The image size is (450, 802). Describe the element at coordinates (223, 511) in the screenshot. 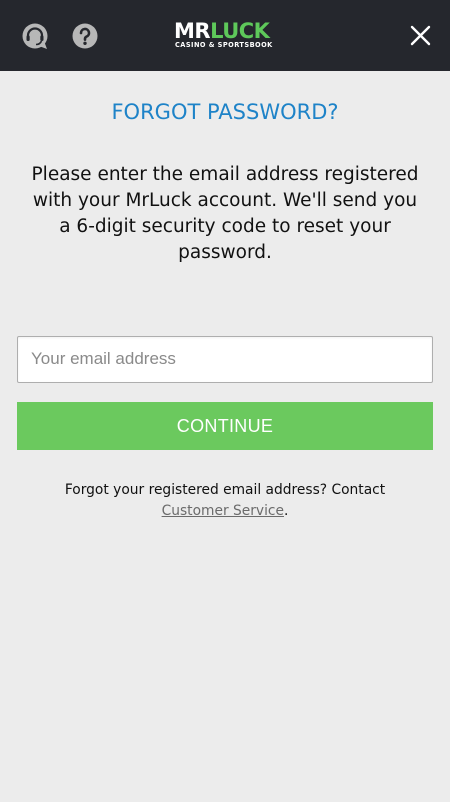

I see `customer-service-link: Customer Service` at that location.